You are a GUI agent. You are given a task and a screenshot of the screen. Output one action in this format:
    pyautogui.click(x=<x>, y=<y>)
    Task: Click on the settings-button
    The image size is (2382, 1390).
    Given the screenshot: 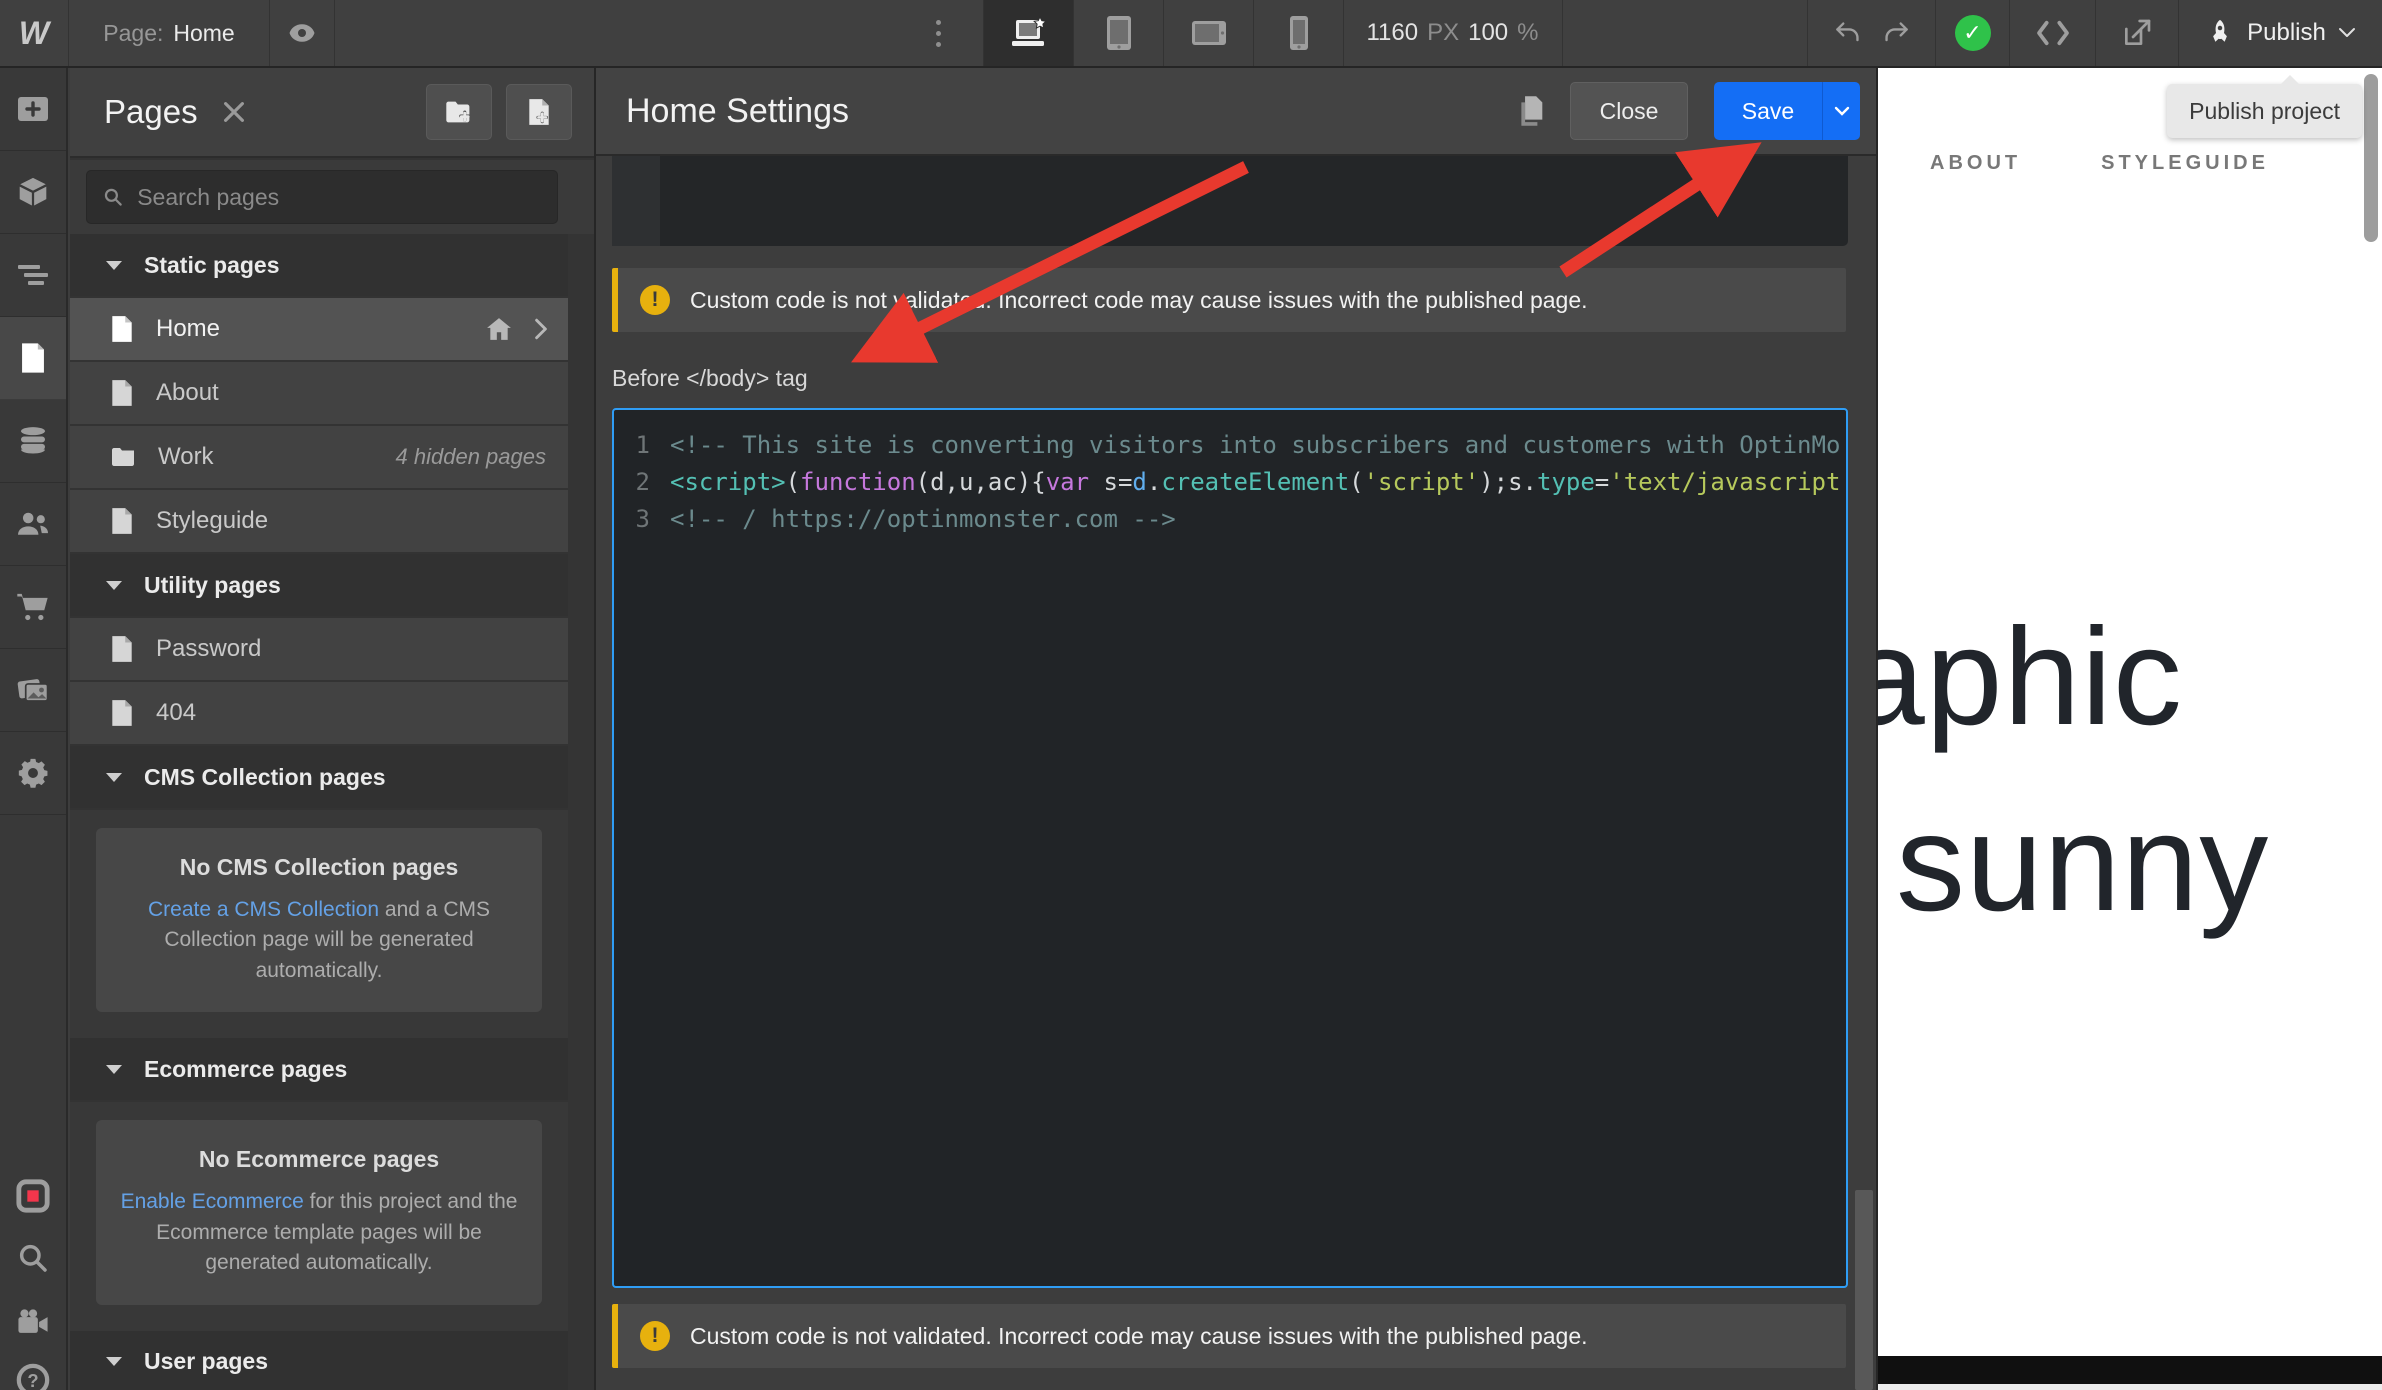 What is the action you would take?
    pyautogui.click(x=33, y=773)
    